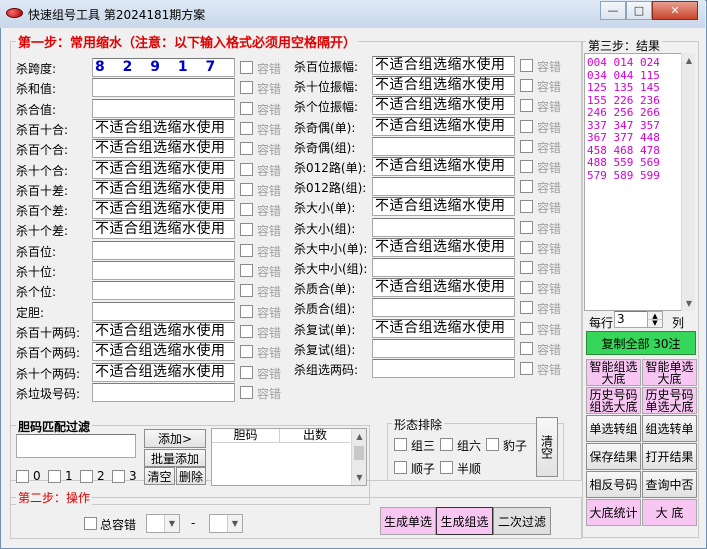 This screenshot has width=707, height=549. What do you see at coordinates (613, 10) in the screenshot?
I see `minimize-button: —` at bounding box center [613, 10].